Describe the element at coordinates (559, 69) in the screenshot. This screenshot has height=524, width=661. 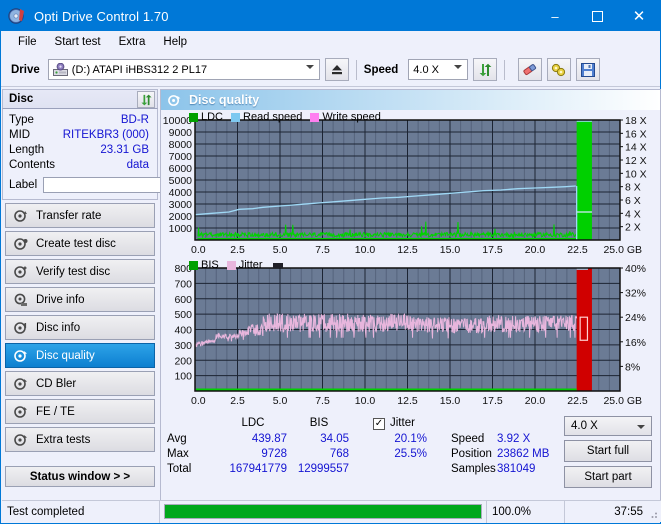
I see `tools-button` at that location.